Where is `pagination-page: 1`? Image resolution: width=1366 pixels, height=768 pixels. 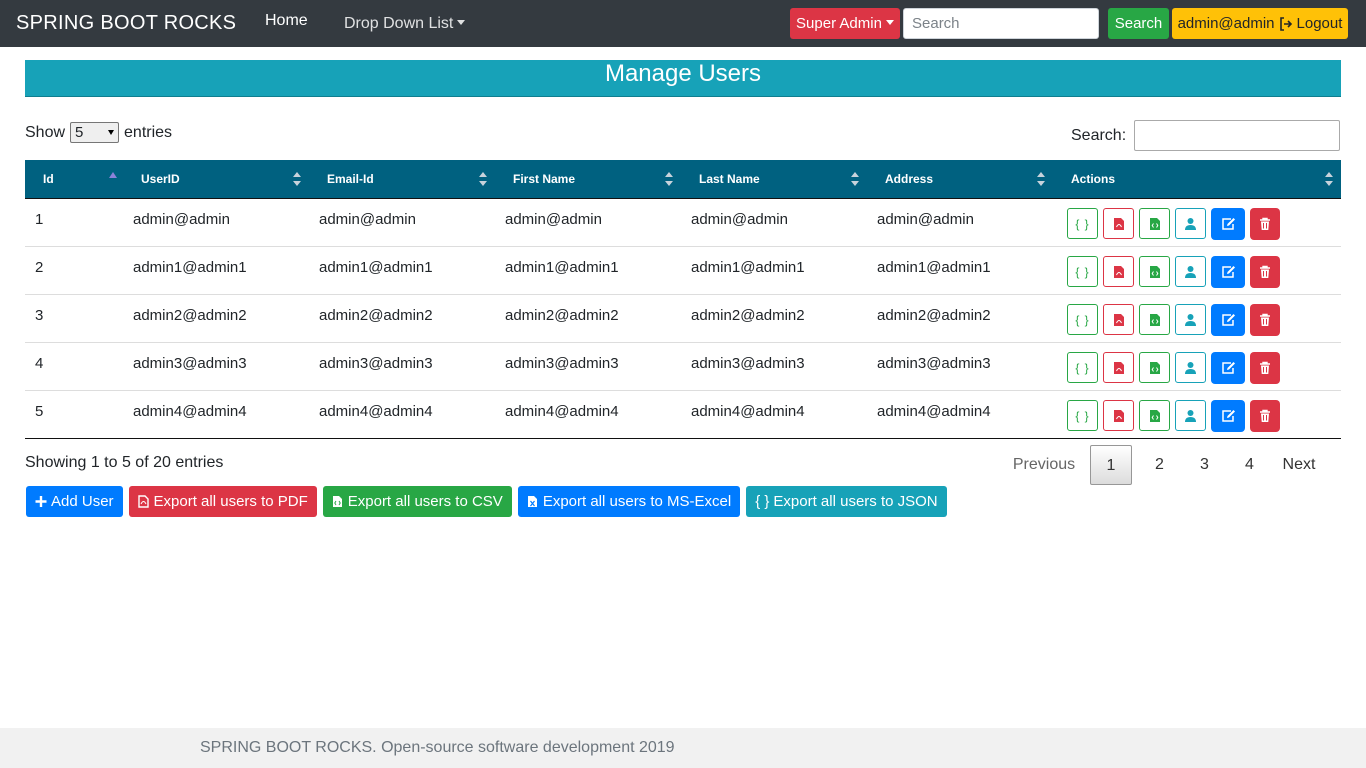 pagination-page: 1 is located at coordinates (1111, 465).